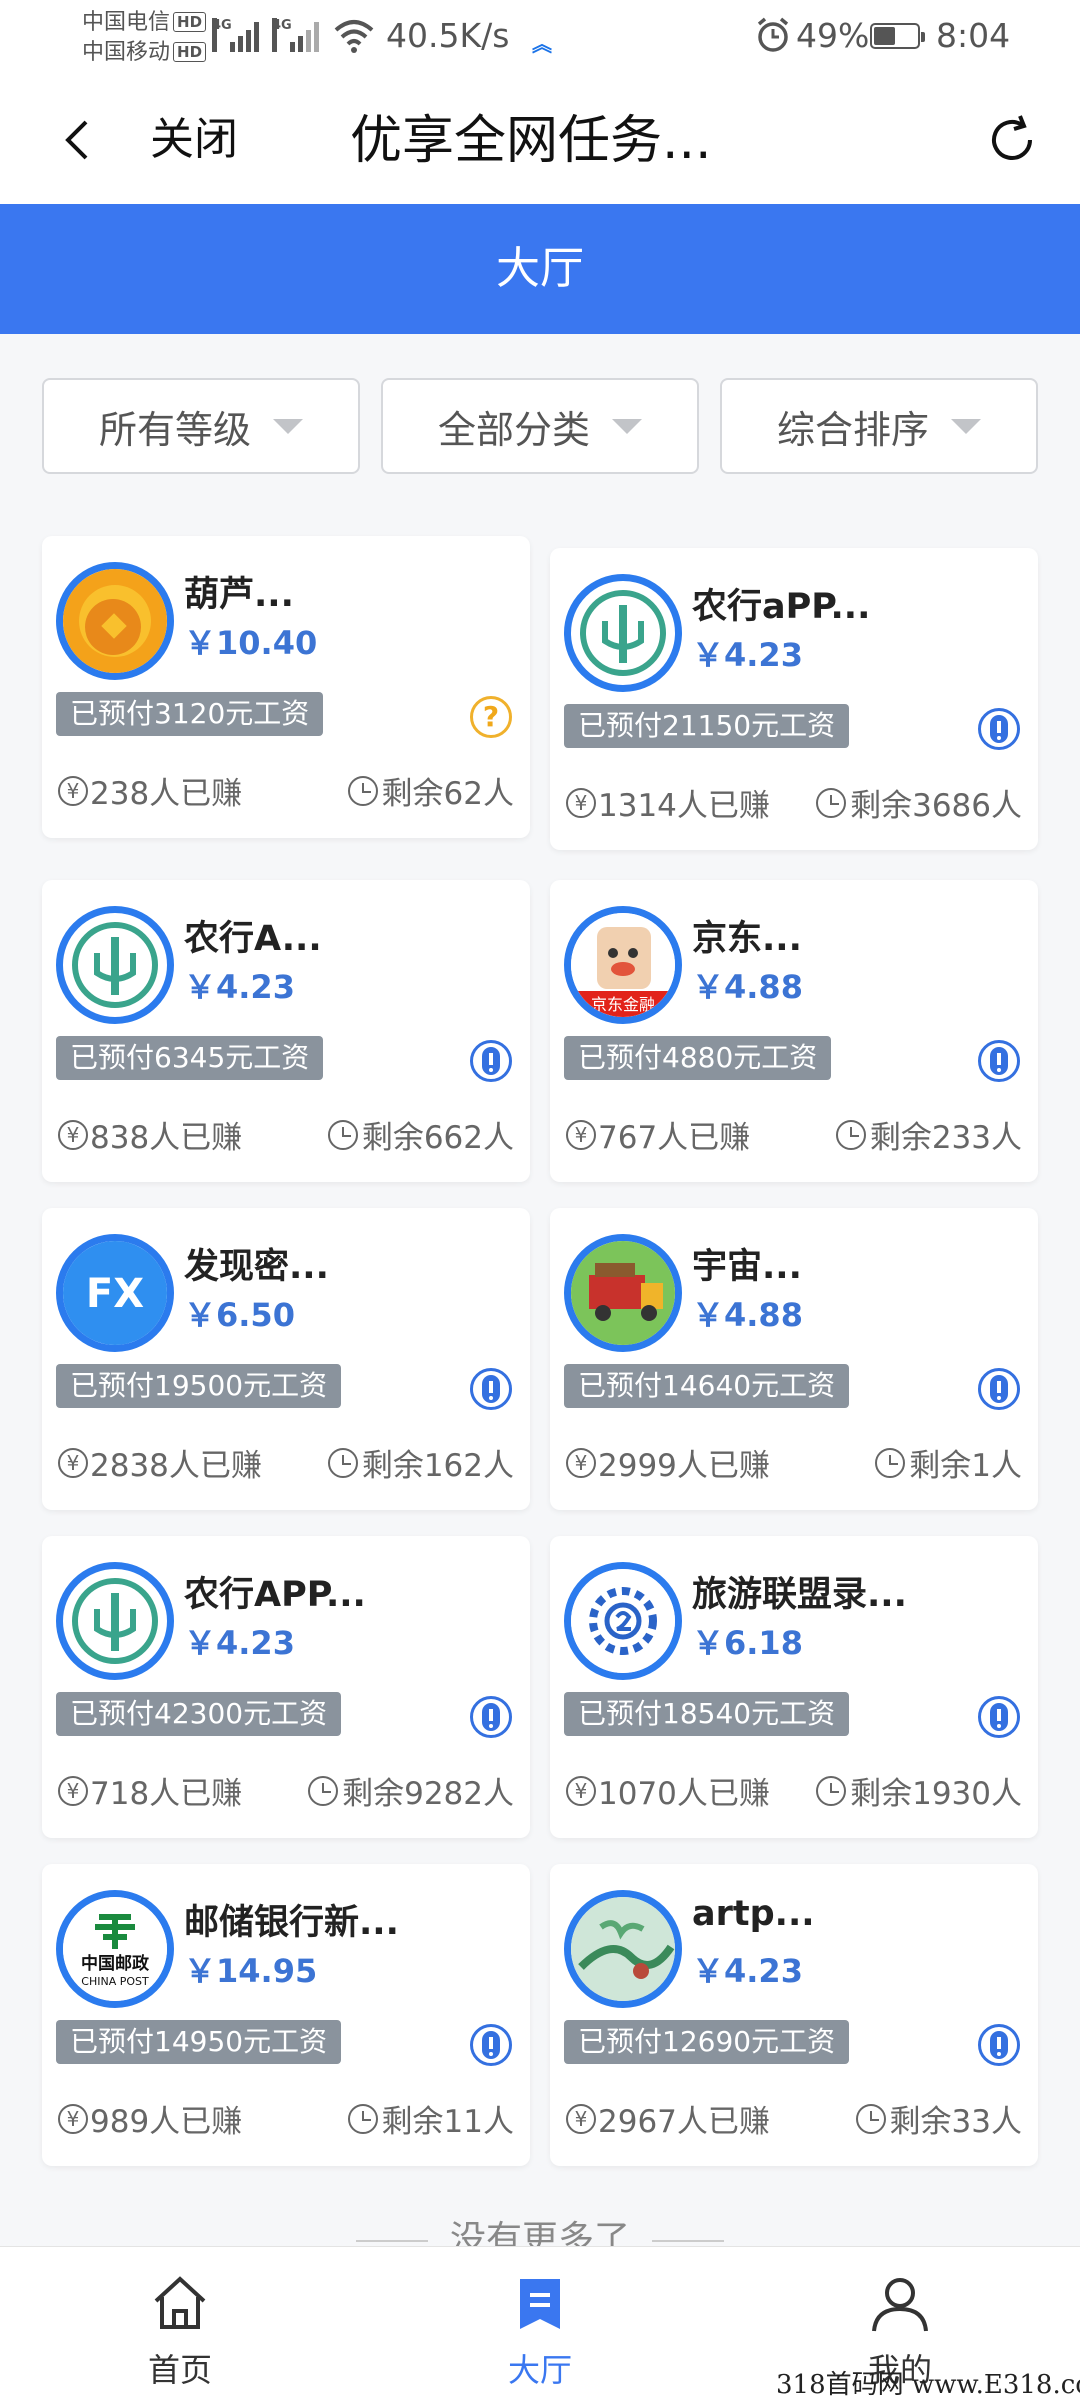 The width and height of the screenshot is (1080, 2400). Describe the element at coordinates (251, 1971) in the screenshot. I see `task-price: ￥14.95` at that location.